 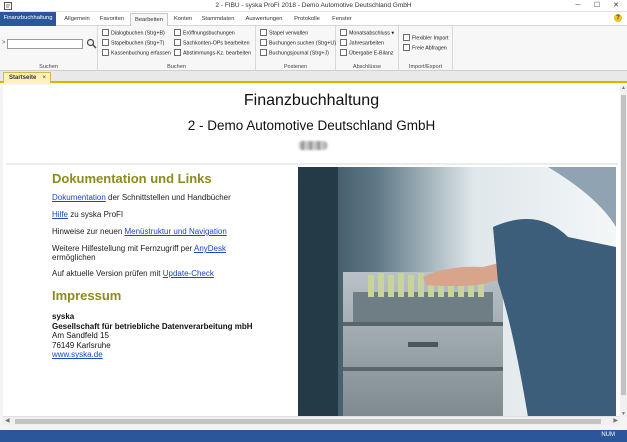 I want to click on cash-icon, so click(x=105, y=52).